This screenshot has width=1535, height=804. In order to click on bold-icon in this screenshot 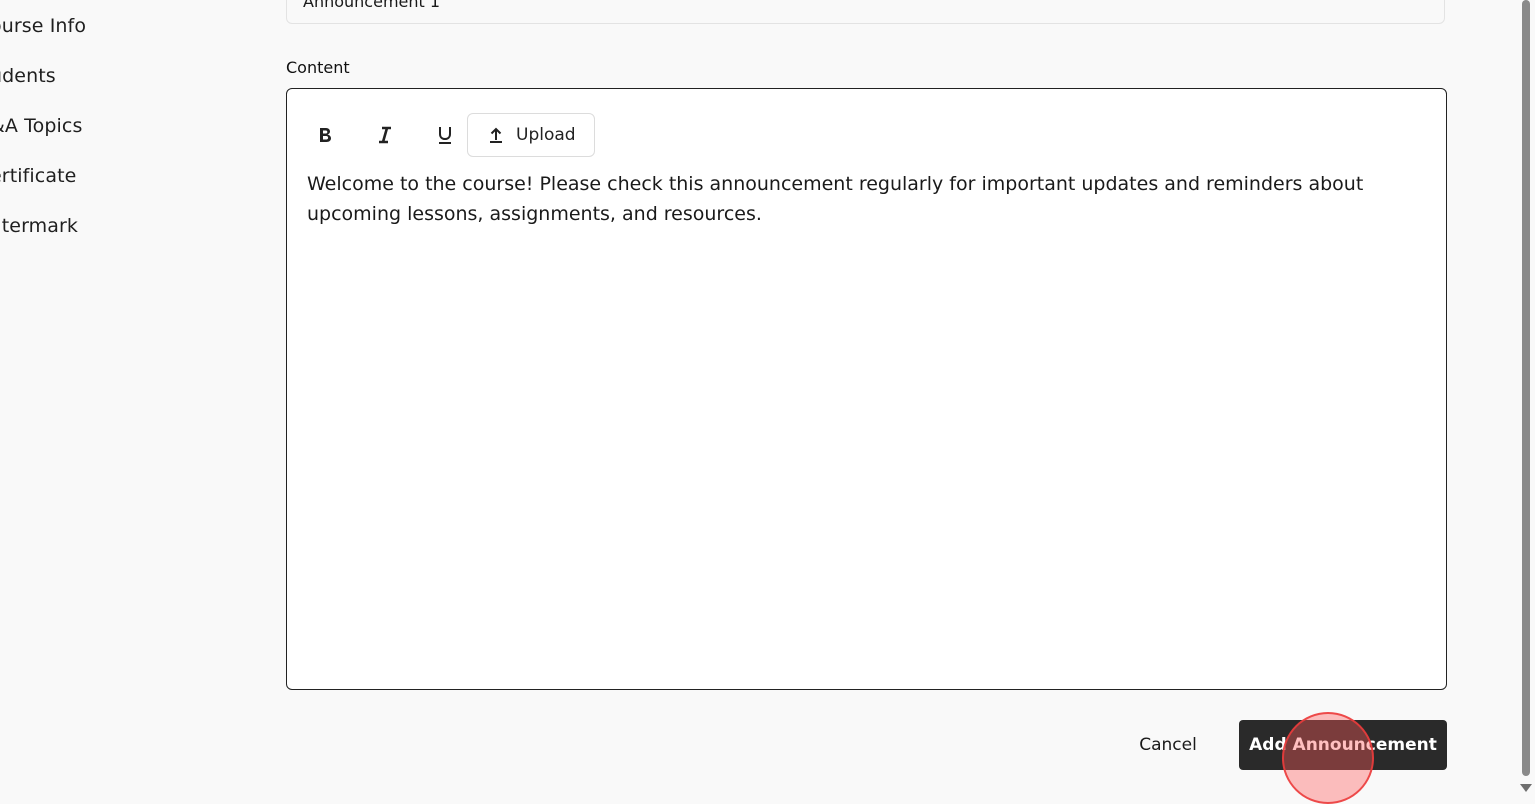, I will do `click(325, 135)`.